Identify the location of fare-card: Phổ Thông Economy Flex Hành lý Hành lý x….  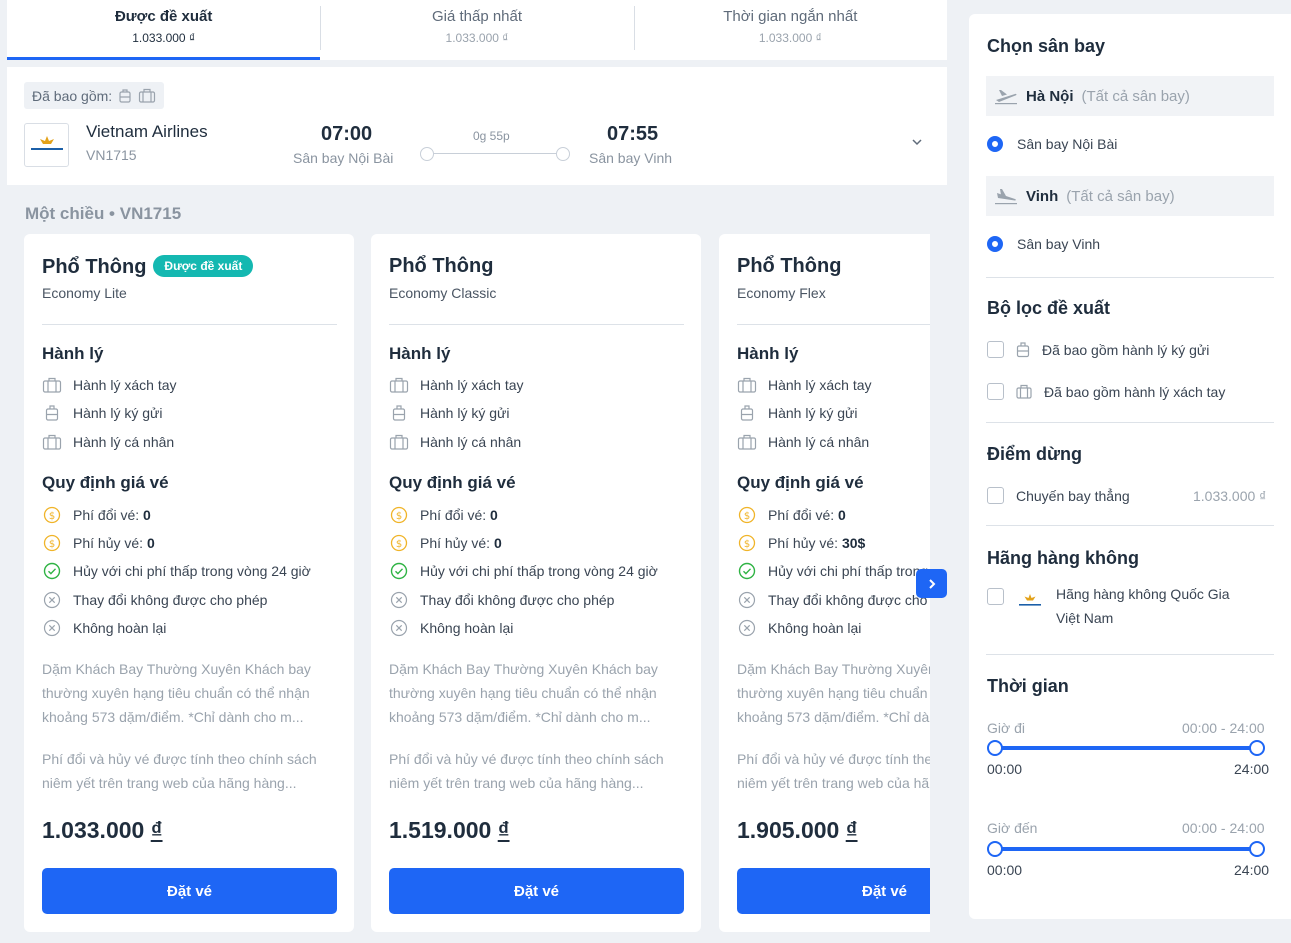
(824, 583).